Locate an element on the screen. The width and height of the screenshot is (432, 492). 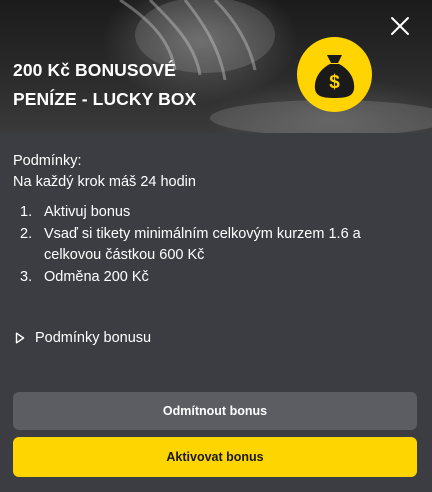
money-bag-badge: $ is located at coordinates (334, 74).